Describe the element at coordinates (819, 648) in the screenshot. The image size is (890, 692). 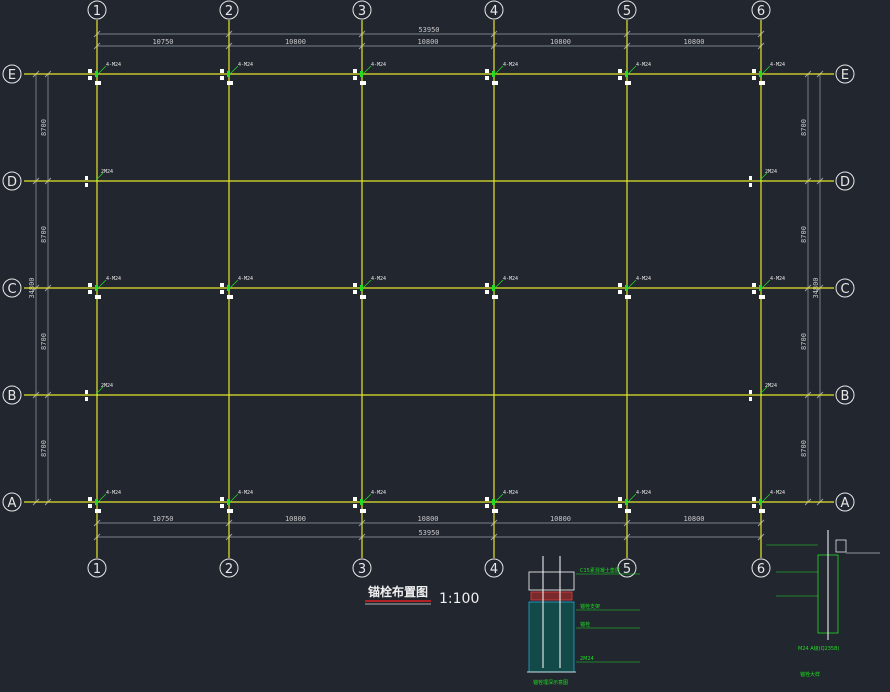
I see `plate-detail-label: M24 A级(Q235B)` at that location.